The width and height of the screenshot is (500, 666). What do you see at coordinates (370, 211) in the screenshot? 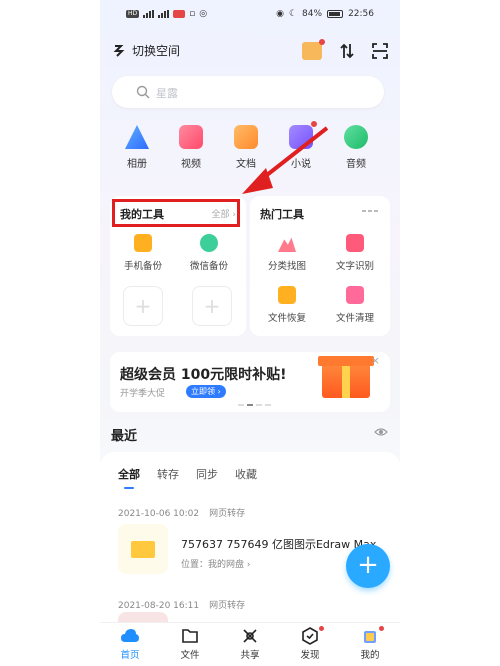
I see `page-indicator` at bounding box center [370, 211].